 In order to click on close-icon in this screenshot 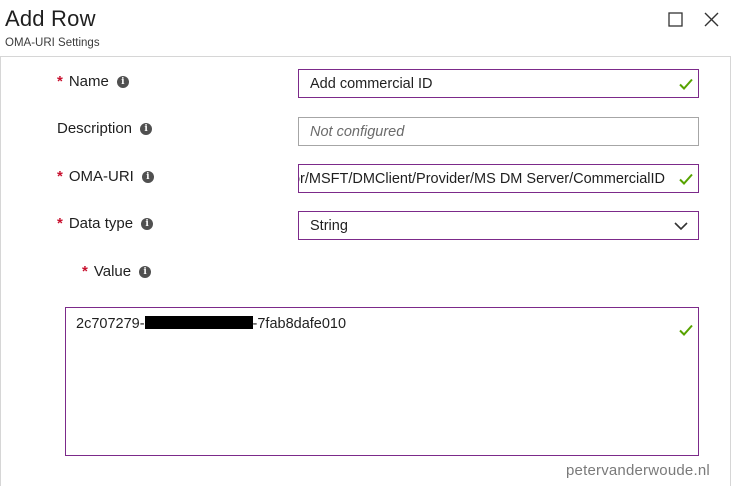, I will do `click(711, 19)`.